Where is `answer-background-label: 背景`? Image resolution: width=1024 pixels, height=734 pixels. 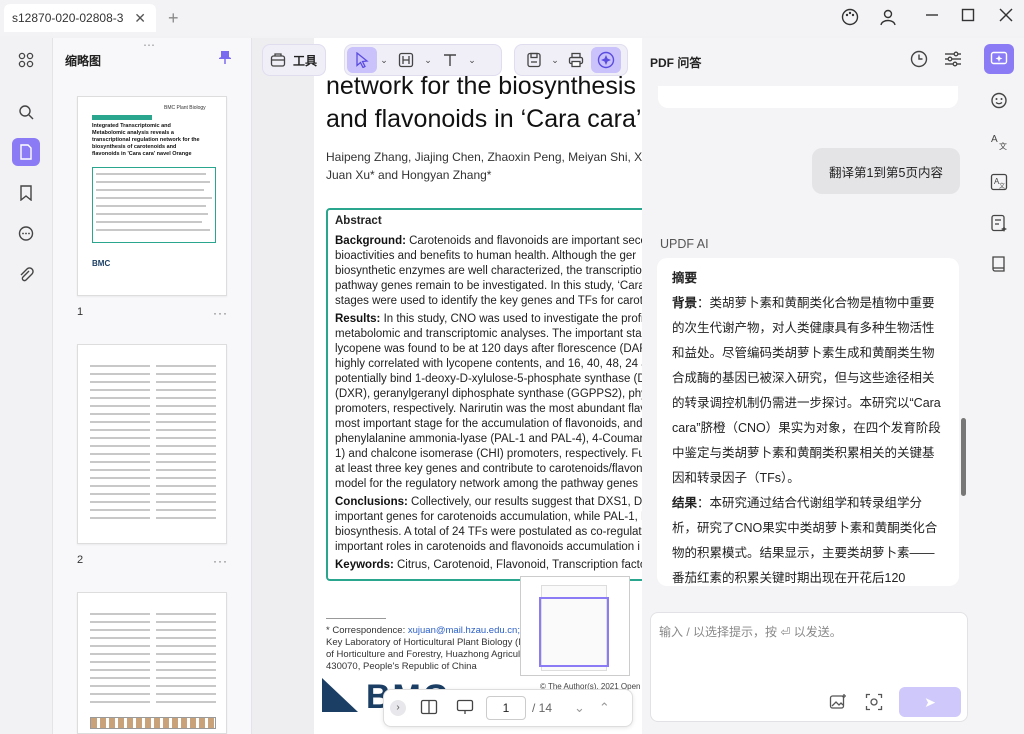 answer-background-label: 背景 is located at coordinates (685, 303).